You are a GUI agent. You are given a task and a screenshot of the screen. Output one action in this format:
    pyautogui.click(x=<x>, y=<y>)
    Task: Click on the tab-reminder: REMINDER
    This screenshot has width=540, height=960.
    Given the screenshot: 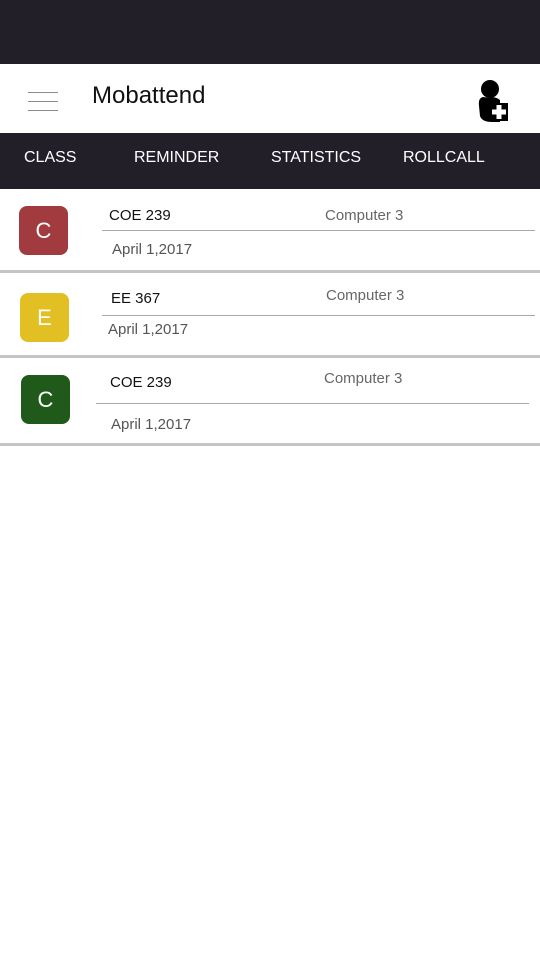 What is the action you would take?
    pyautogui.click(x=176, y=161)
    